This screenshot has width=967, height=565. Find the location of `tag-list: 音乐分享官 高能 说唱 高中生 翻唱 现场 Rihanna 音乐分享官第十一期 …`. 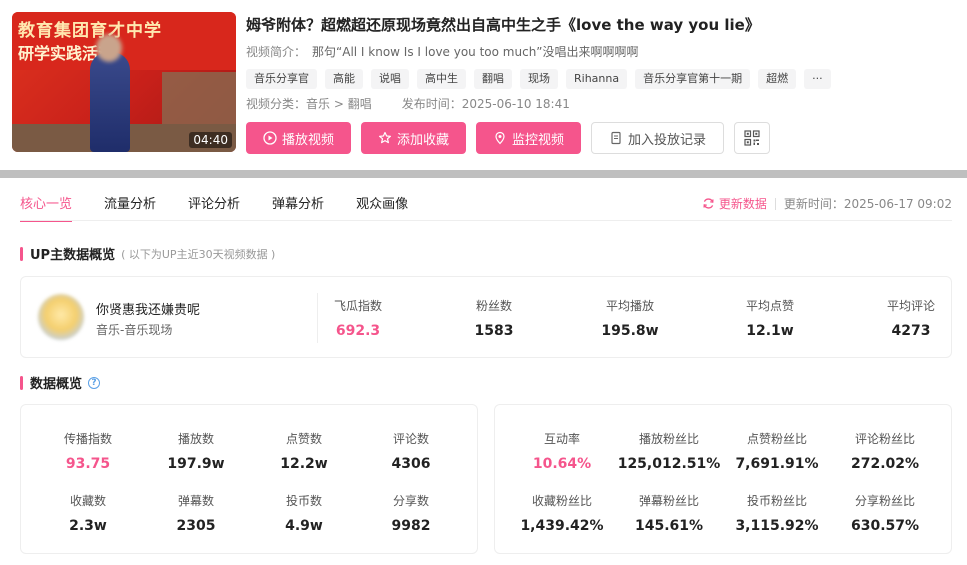

tag-list: 音乐分享官 高能 说唱 高中生 翻唱 现场 Rihanna 音乐分享官第十一期 … is located at coordinates (538, 79).